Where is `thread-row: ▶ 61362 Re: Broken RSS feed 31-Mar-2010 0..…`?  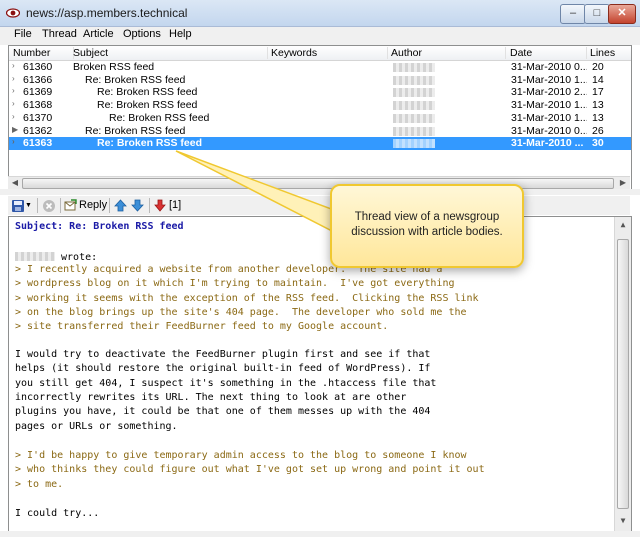
thread-row: ▶ 61362 Re: Broken RSS feed 31-Mar-2010 0..… is located at coordinates (320, 131).